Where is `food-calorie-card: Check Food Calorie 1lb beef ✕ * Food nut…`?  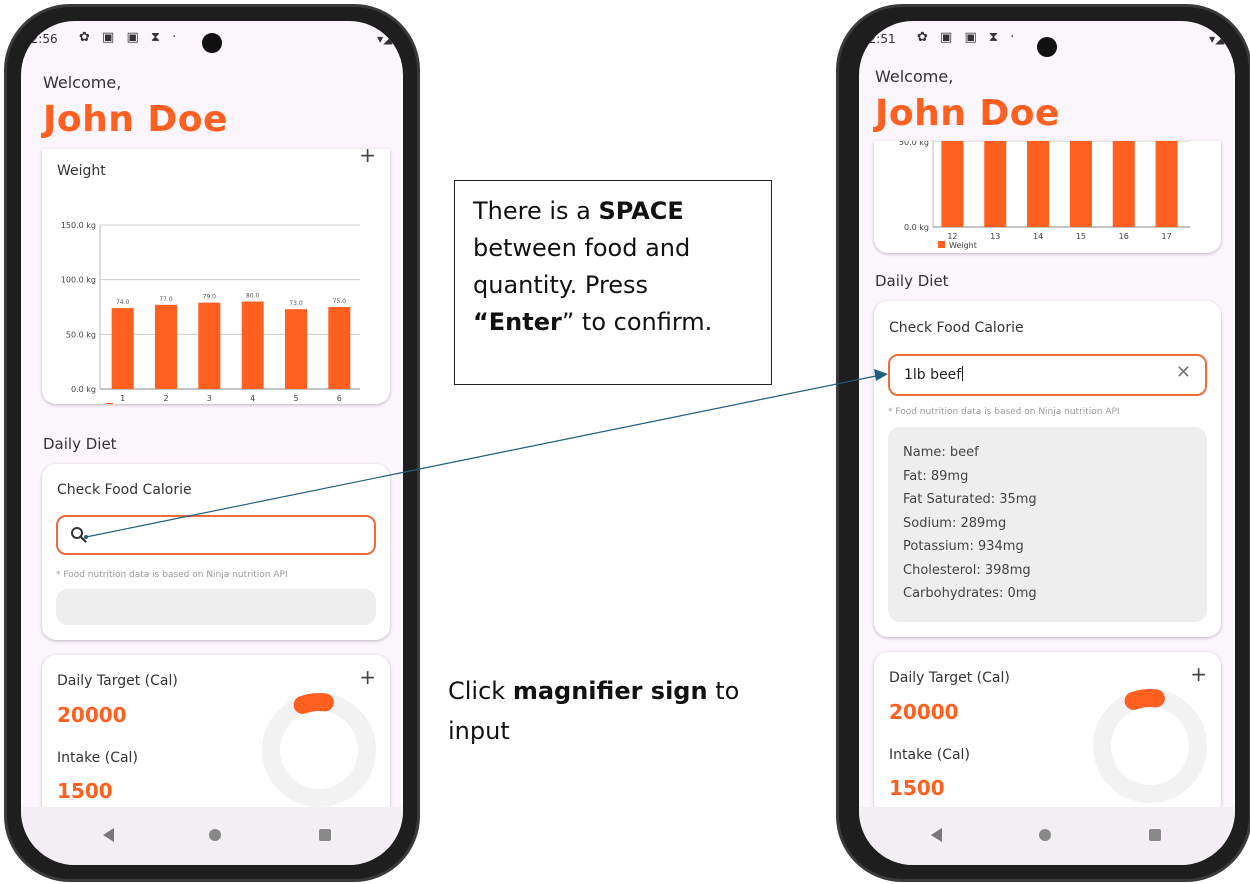 food-calorie-card: Check Food Calorie 1lb beef ✕ * Food nut… is located at coordinates (1047, 469).